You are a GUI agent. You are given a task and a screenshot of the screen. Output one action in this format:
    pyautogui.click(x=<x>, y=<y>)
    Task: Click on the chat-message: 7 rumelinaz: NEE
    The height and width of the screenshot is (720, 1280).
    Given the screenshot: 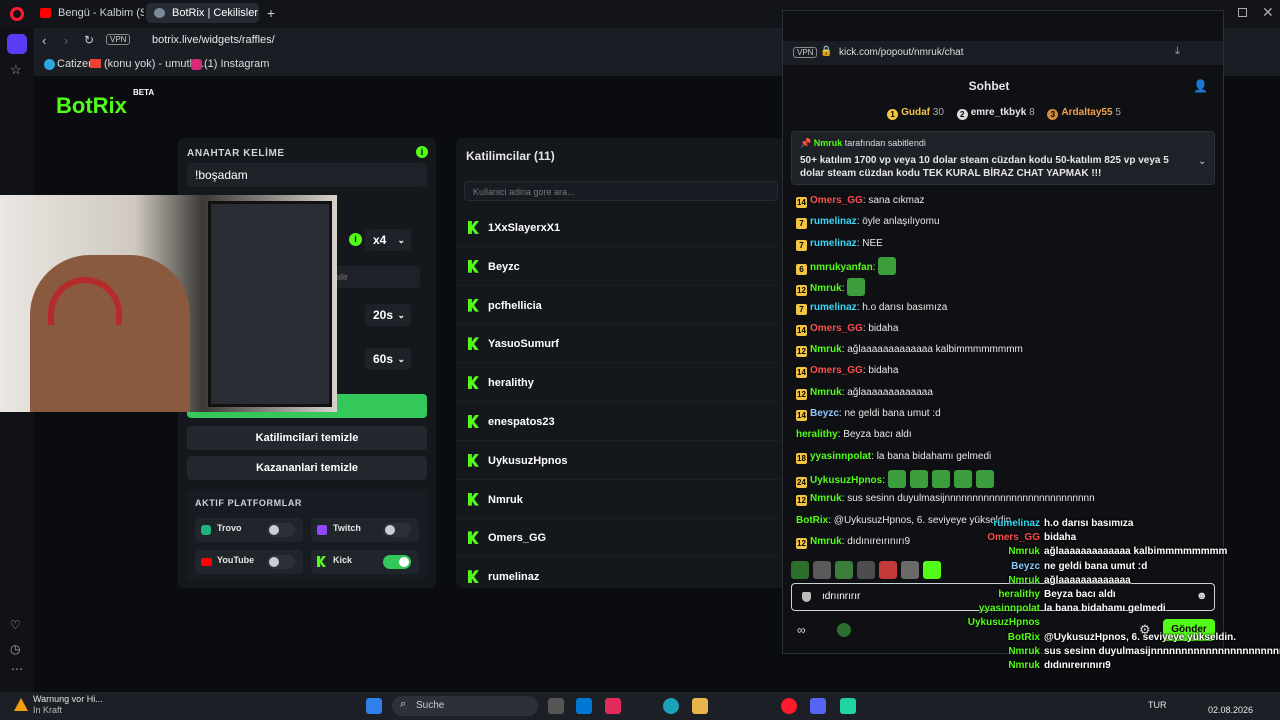 What is the action you would take?
    pyautogui.click(x=839, y=244)
    